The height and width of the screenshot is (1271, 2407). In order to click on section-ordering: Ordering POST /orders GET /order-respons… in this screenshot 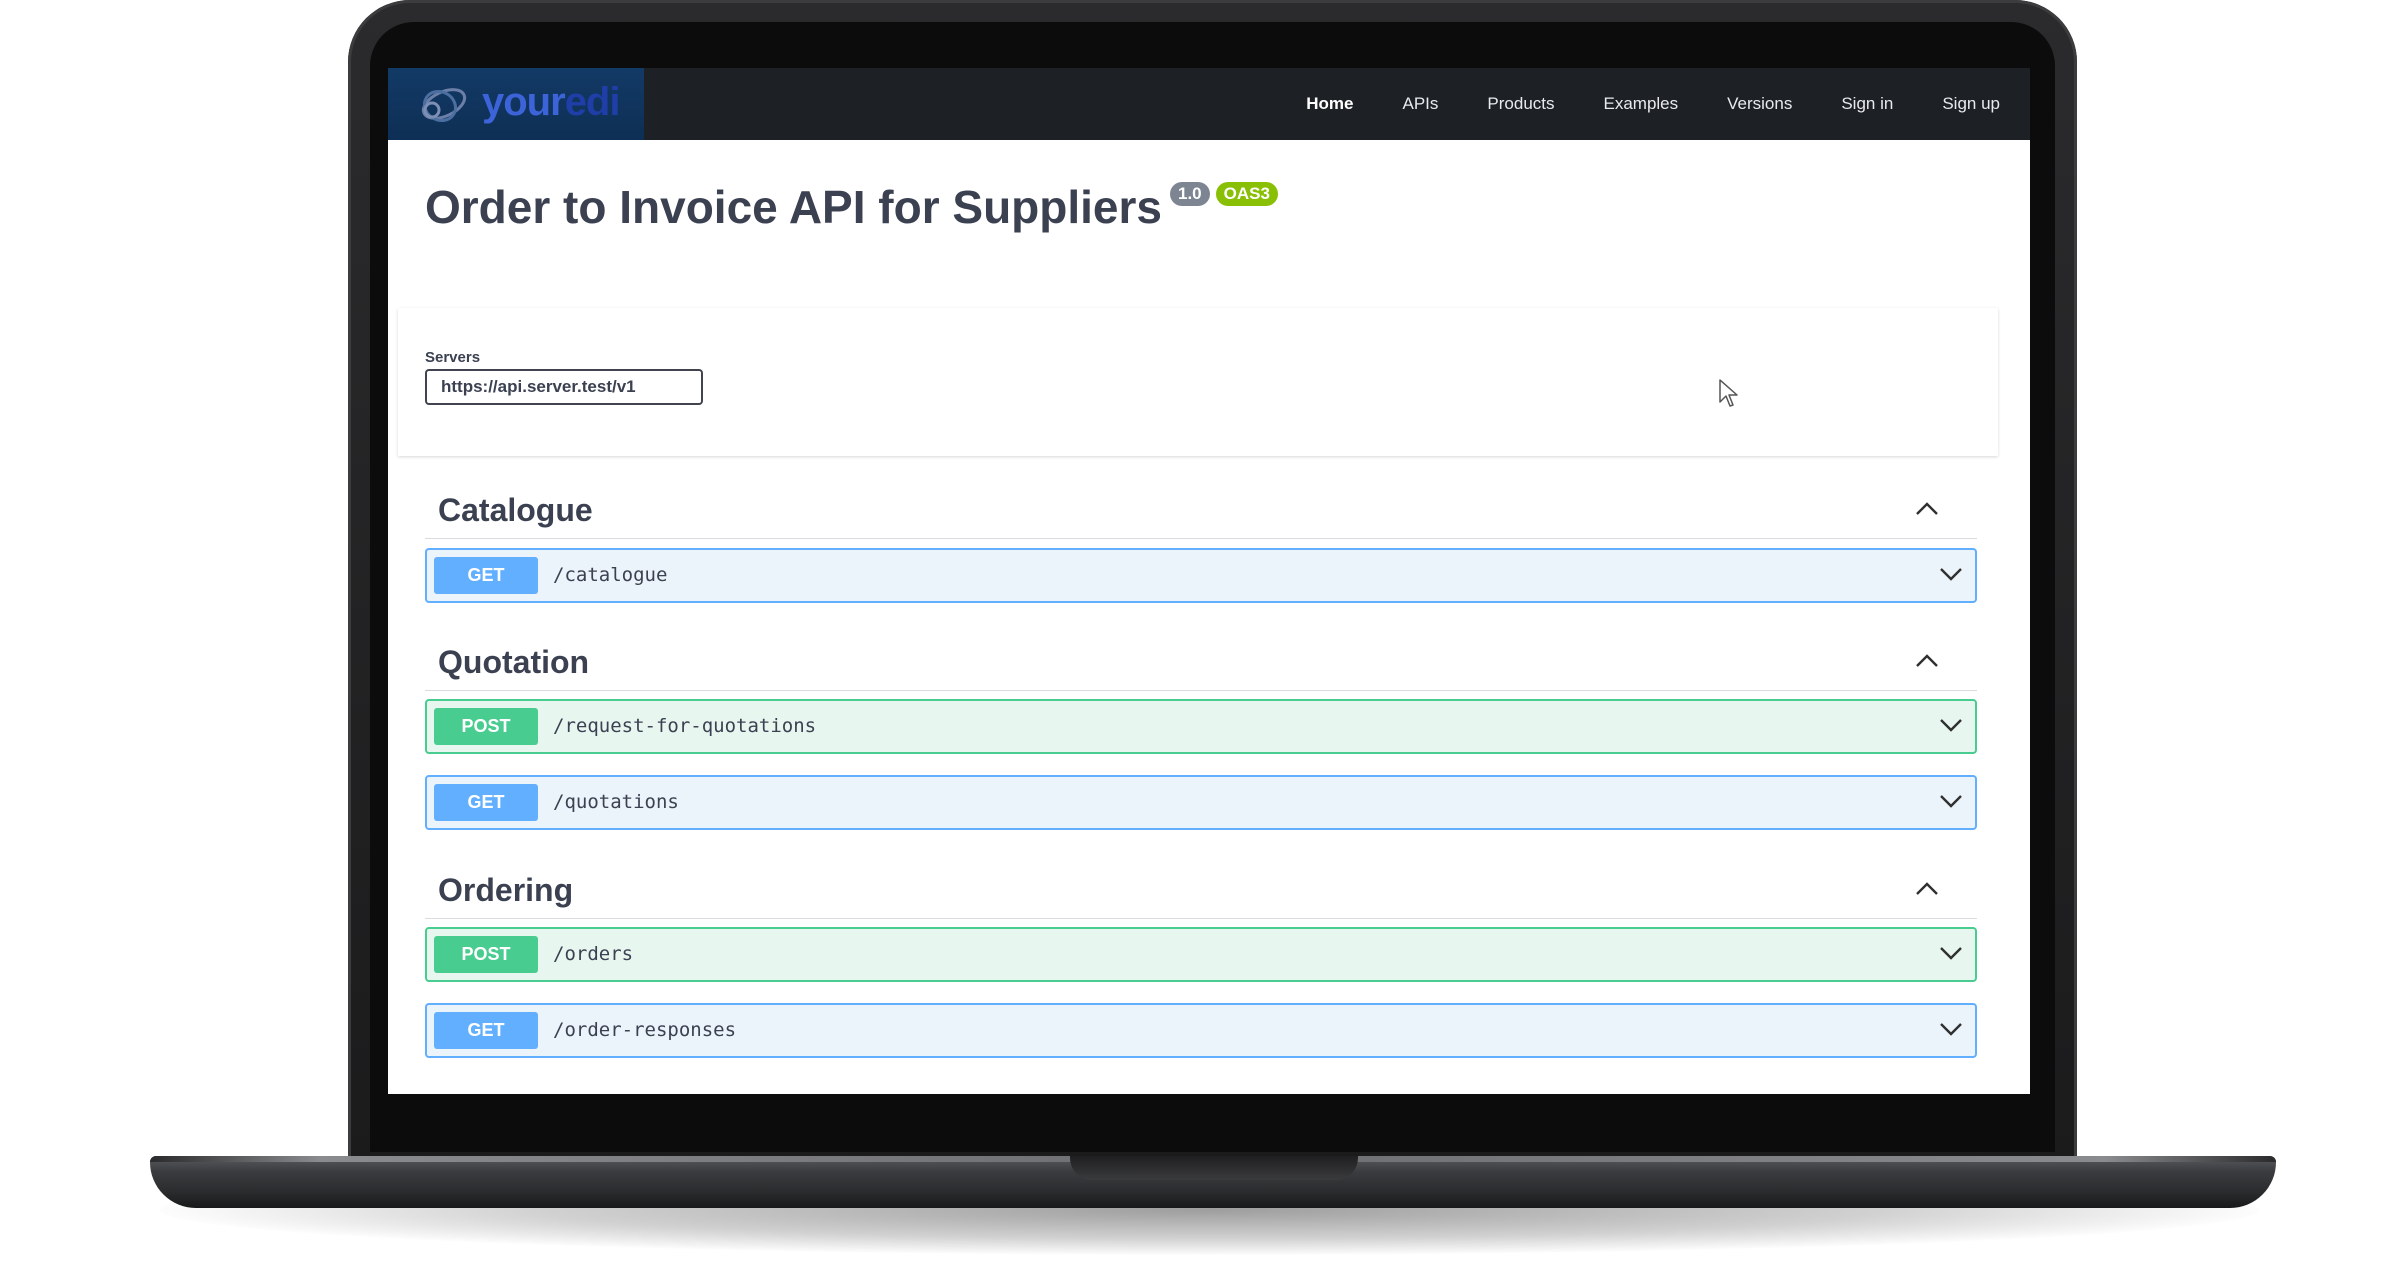, I will do `click(1201, 960)`.